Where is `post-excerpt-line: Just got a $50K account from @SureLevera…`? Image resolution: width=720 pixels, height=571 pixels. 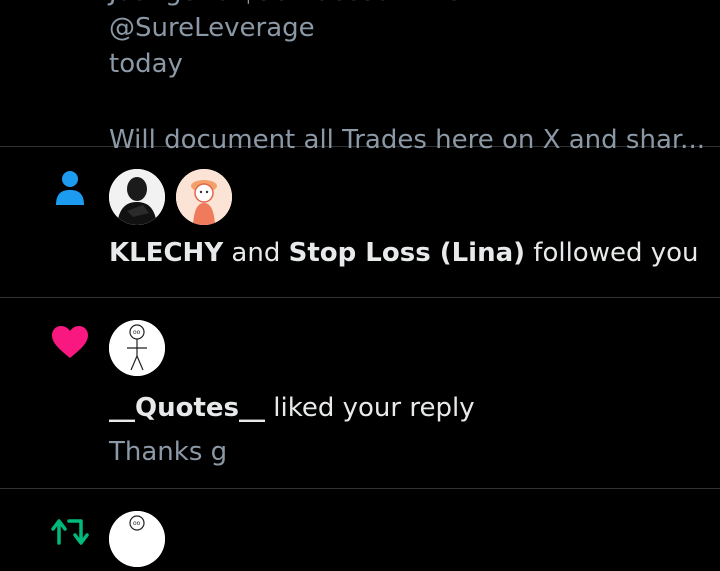
post-excerpt-line: Just got a $50K account from @SureLevera… is located at coordinates (298, 21).